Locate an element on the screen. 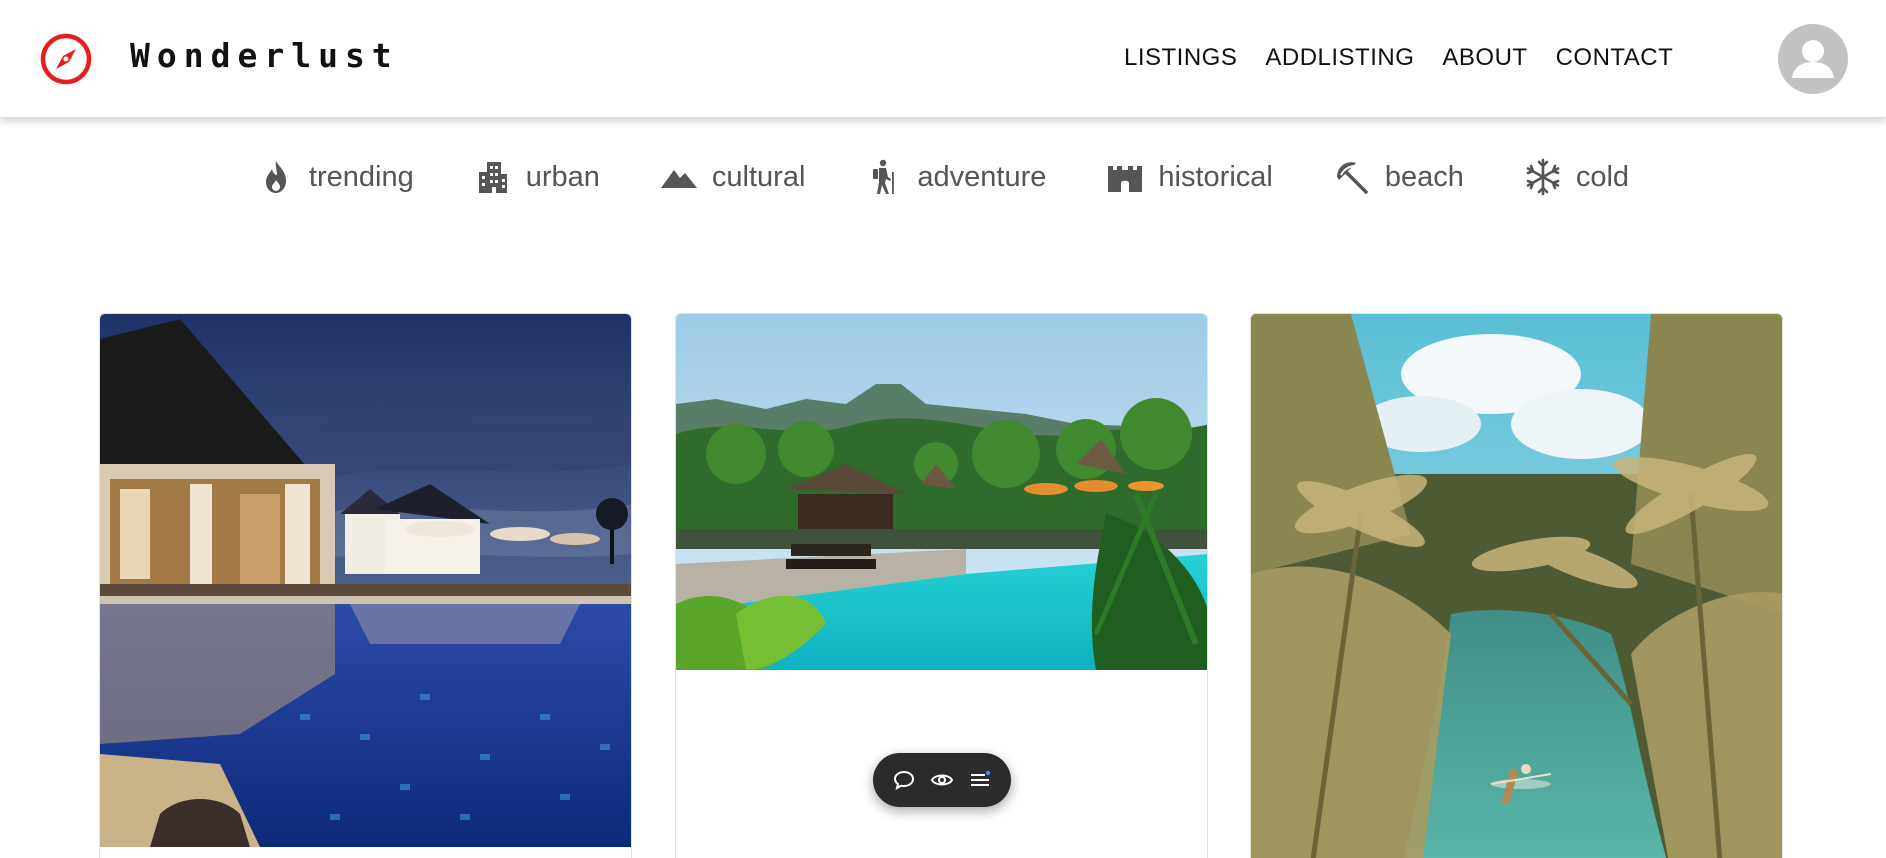 The width and height of the screenshot is (1886, 858). compass-icon is located at coordinates (66, 59).